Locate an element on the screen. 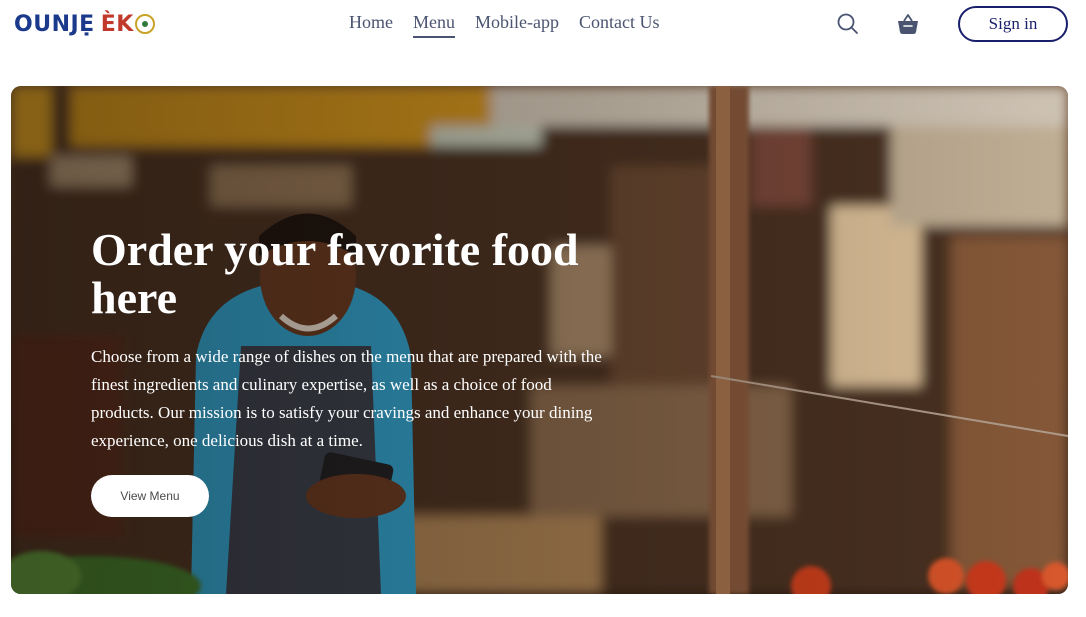 The width and height of the screenshot is (1086, 617). main-nav: Home Menu Mobile-app Contact Us is located at coordinates (504, 25).